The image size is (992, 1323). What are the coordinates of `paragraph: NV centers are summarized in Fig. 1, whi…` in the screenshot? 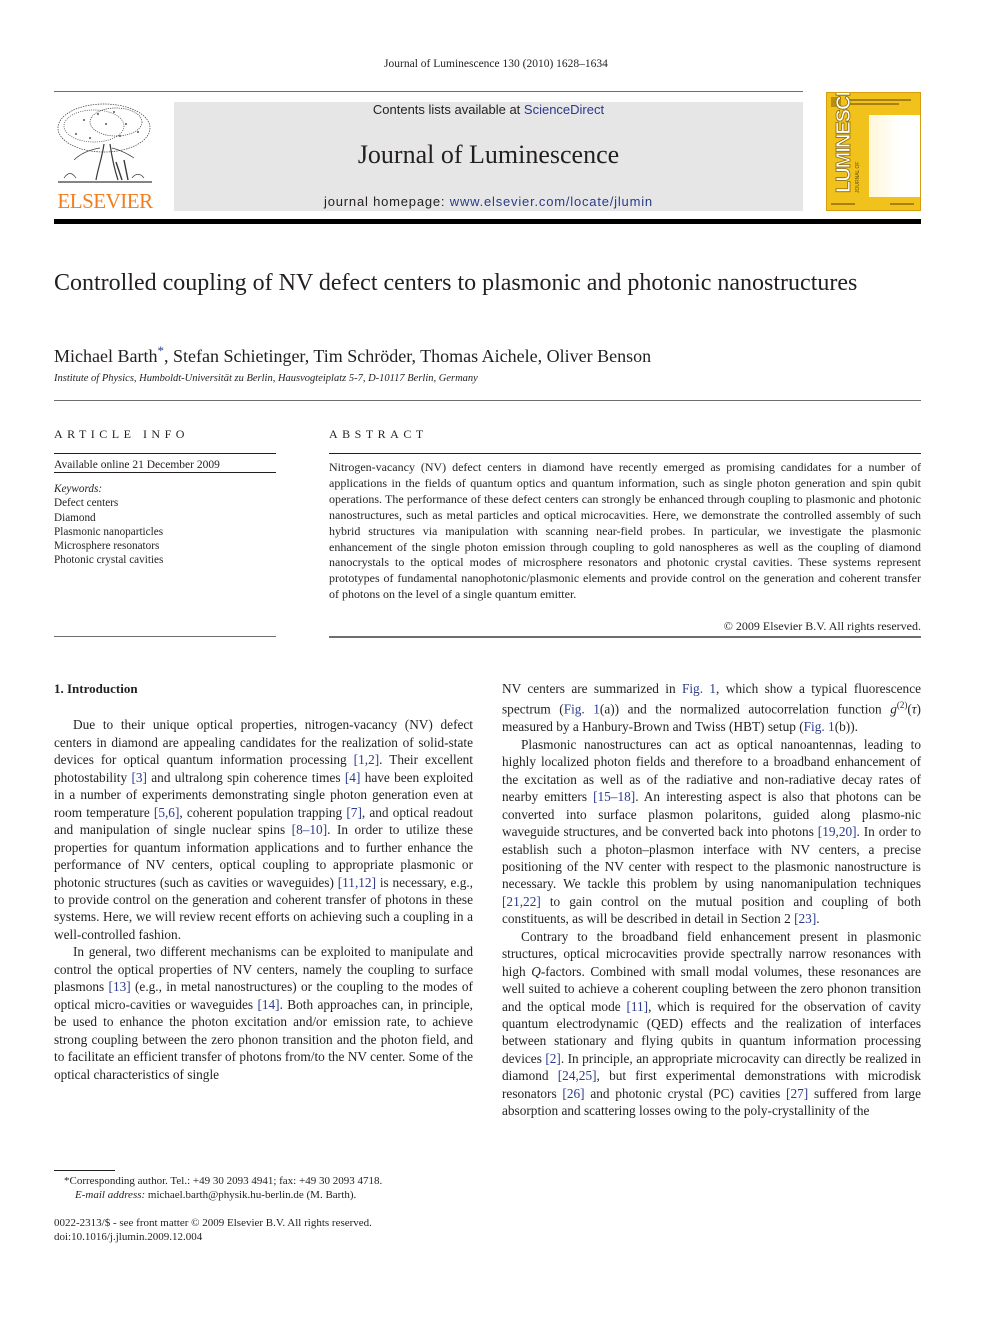 It's located at (711, 708).